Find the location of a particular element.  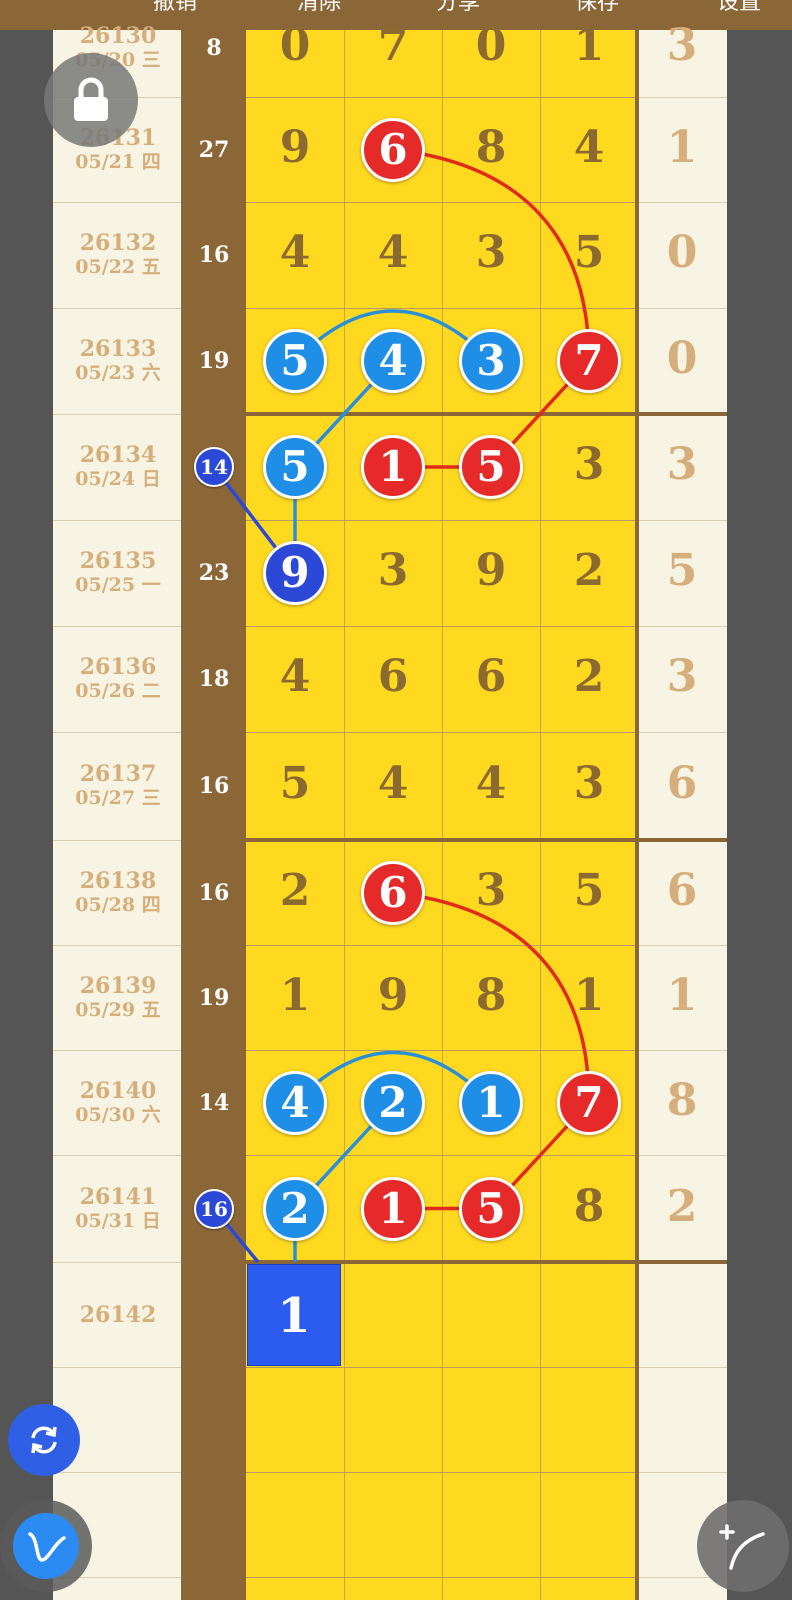

lock-icon is located at coordinates (91, 99).